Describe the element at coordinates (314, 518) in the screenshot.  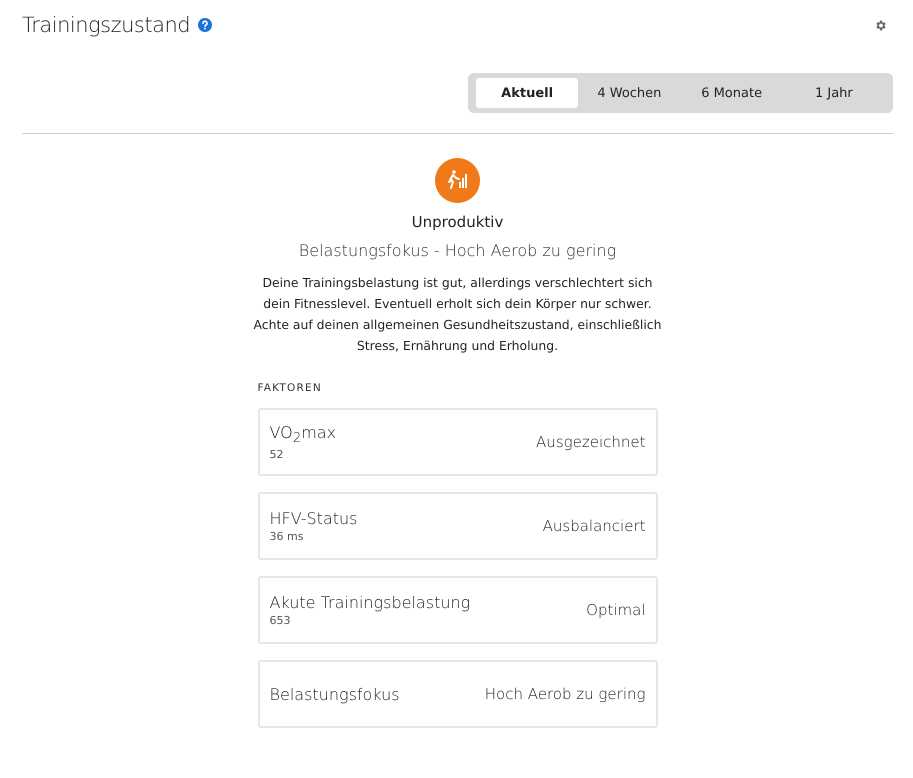
I see `factor-name: HFV-Status` at that location.